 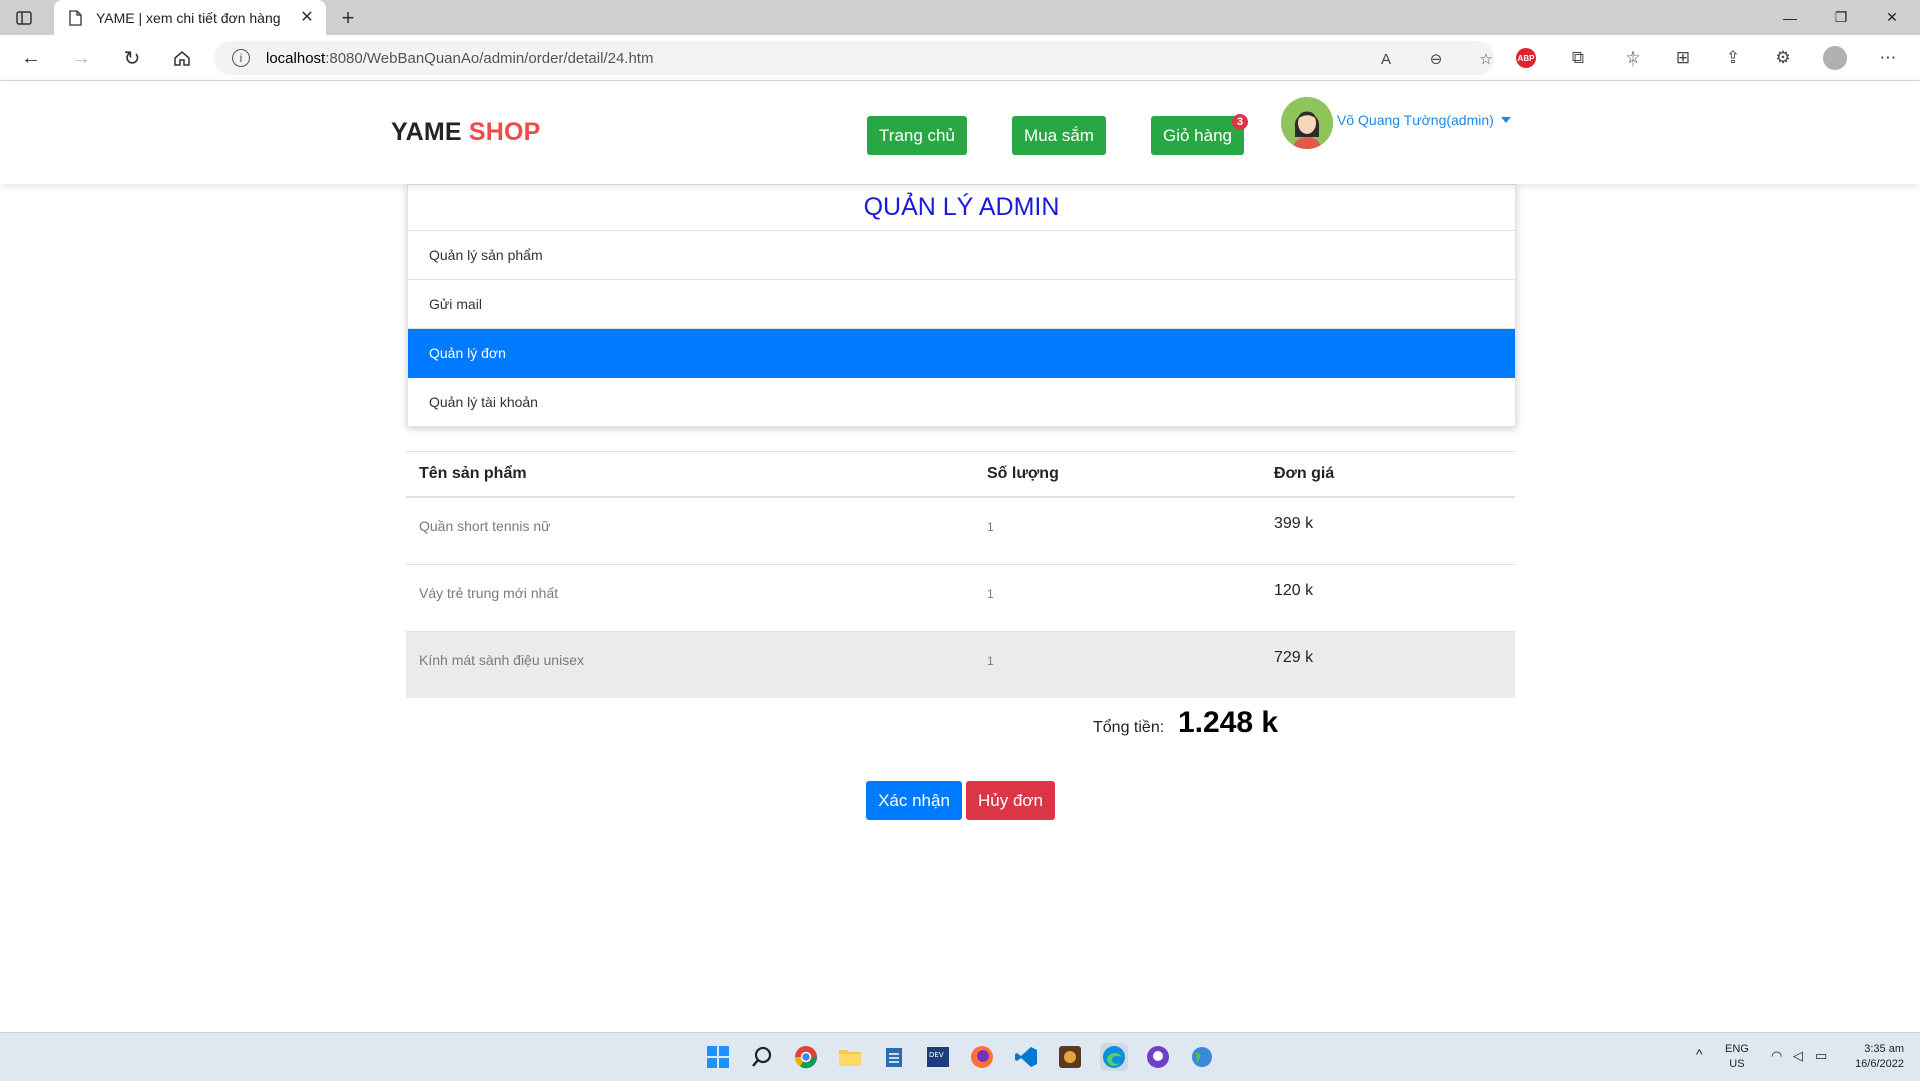 What do you see at coordinates (982, 1057) in the screenshot?
I see `firefox-icon` at bounding box center [982, 1057].